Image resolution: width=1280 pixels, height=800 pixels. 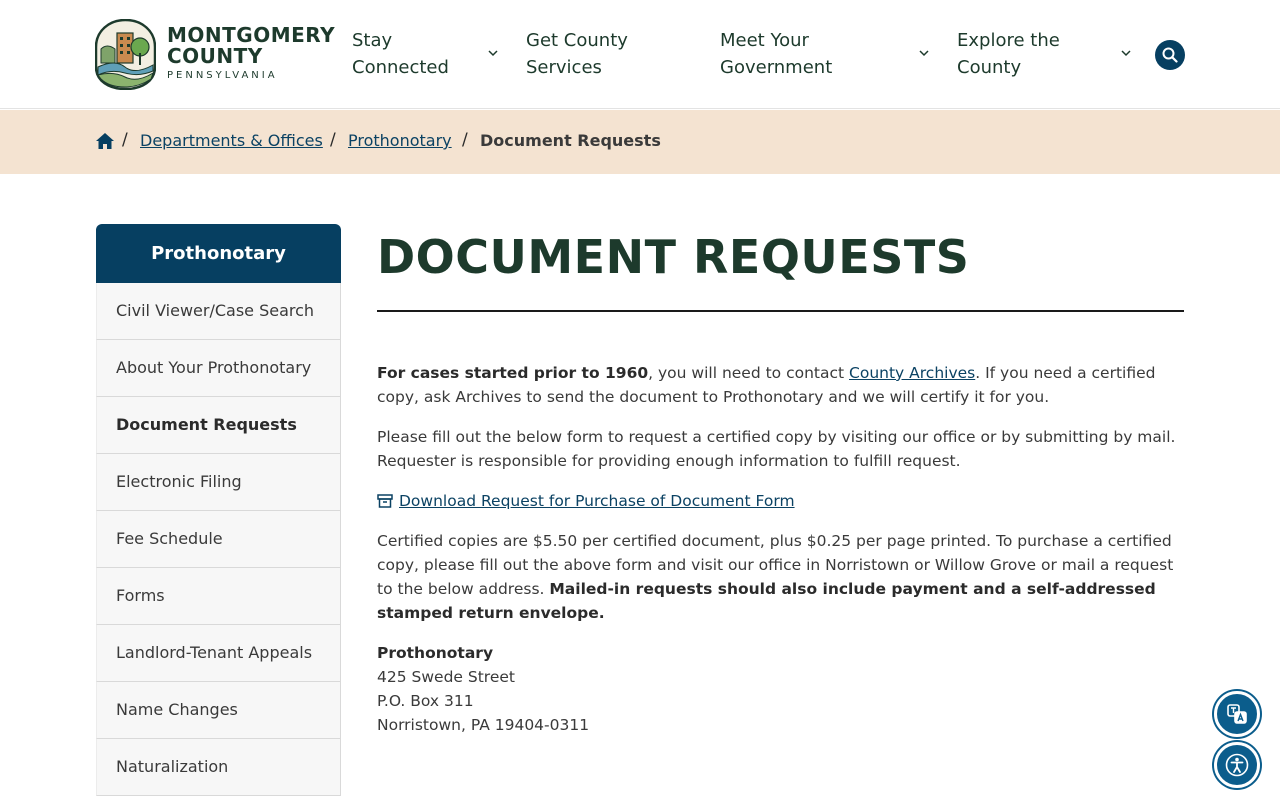 What do you see at coordinates (218, 311) in the screenshot?
I see `sidebar-item-civil-viewer: Civil Viewer/Case Search` at bounding box center [218, 311].